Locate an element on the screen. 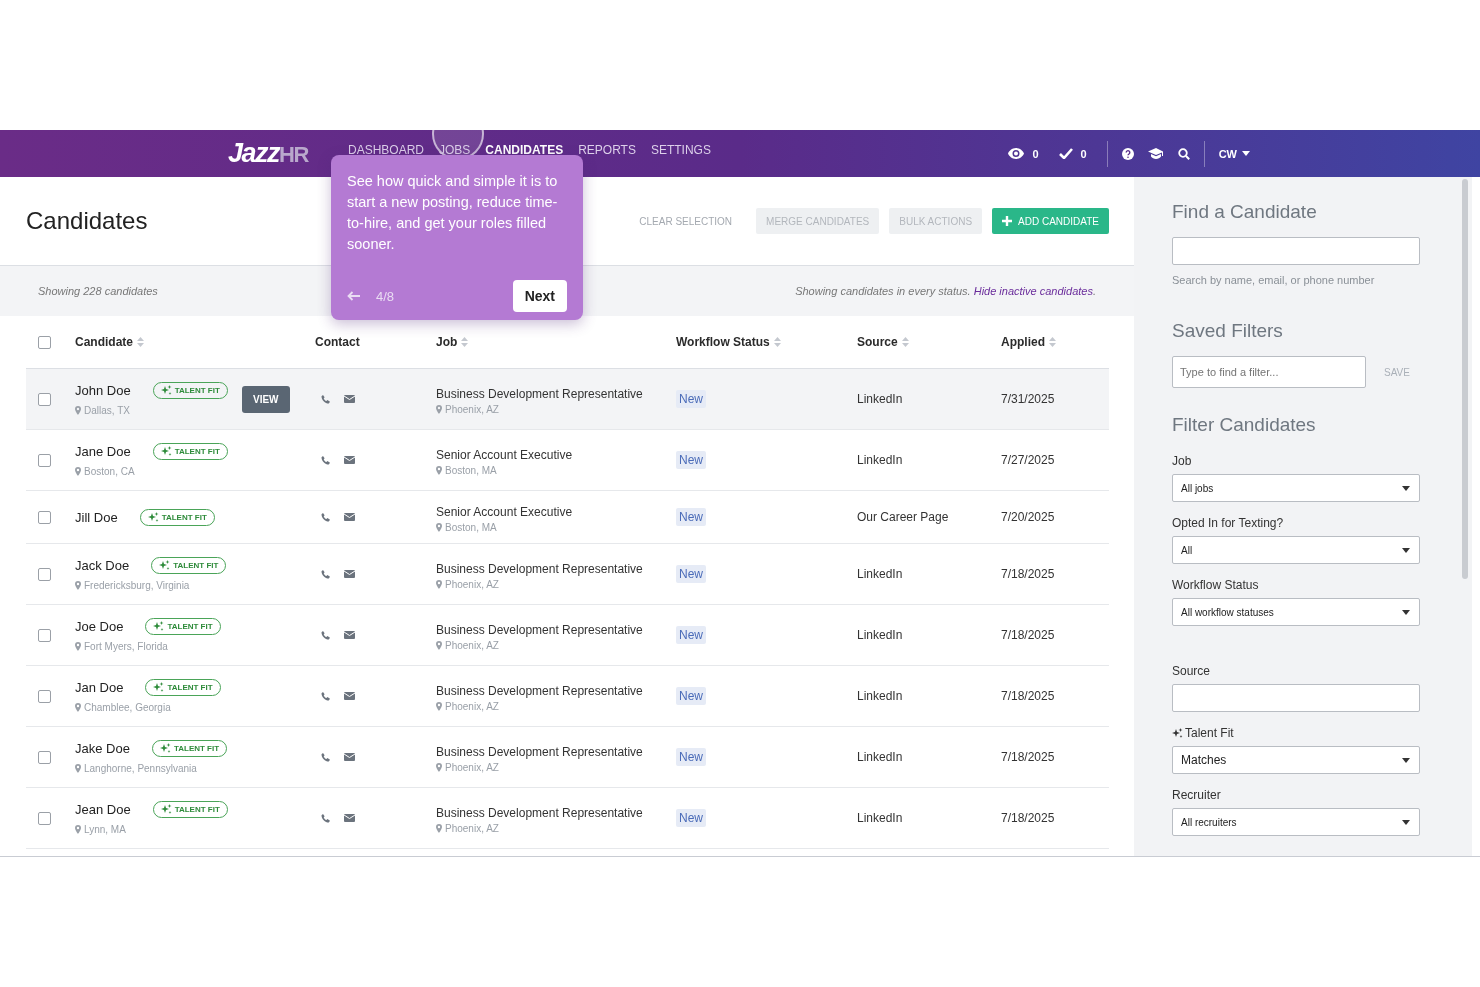 This screenshot has width=1480, height=987. table-row: Jane Doe TALENT FIT Boston, CA Senior Account Executive Boston, MA New LinkedIn 7/27/2025 is located at coordinates (567, 460).